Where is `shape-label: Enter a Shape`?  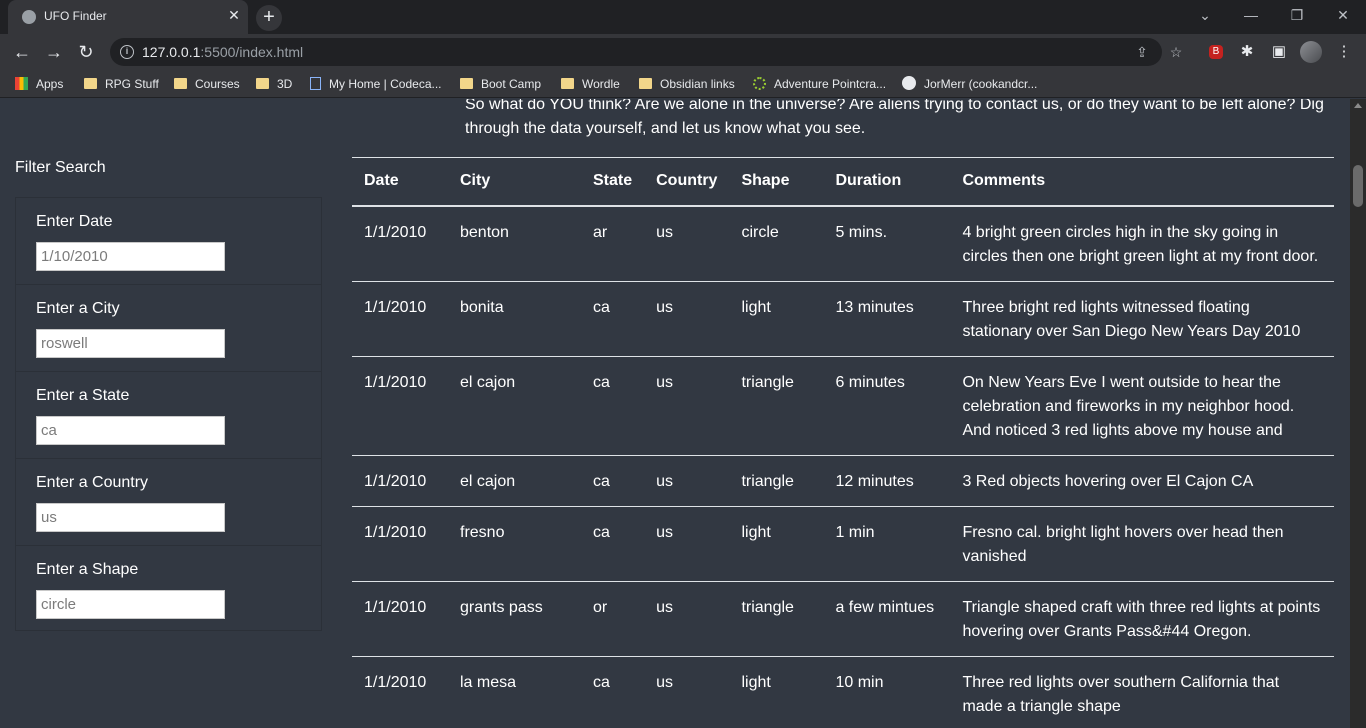
shape-label: Enter a Shape is located at coordinates (87, 569).